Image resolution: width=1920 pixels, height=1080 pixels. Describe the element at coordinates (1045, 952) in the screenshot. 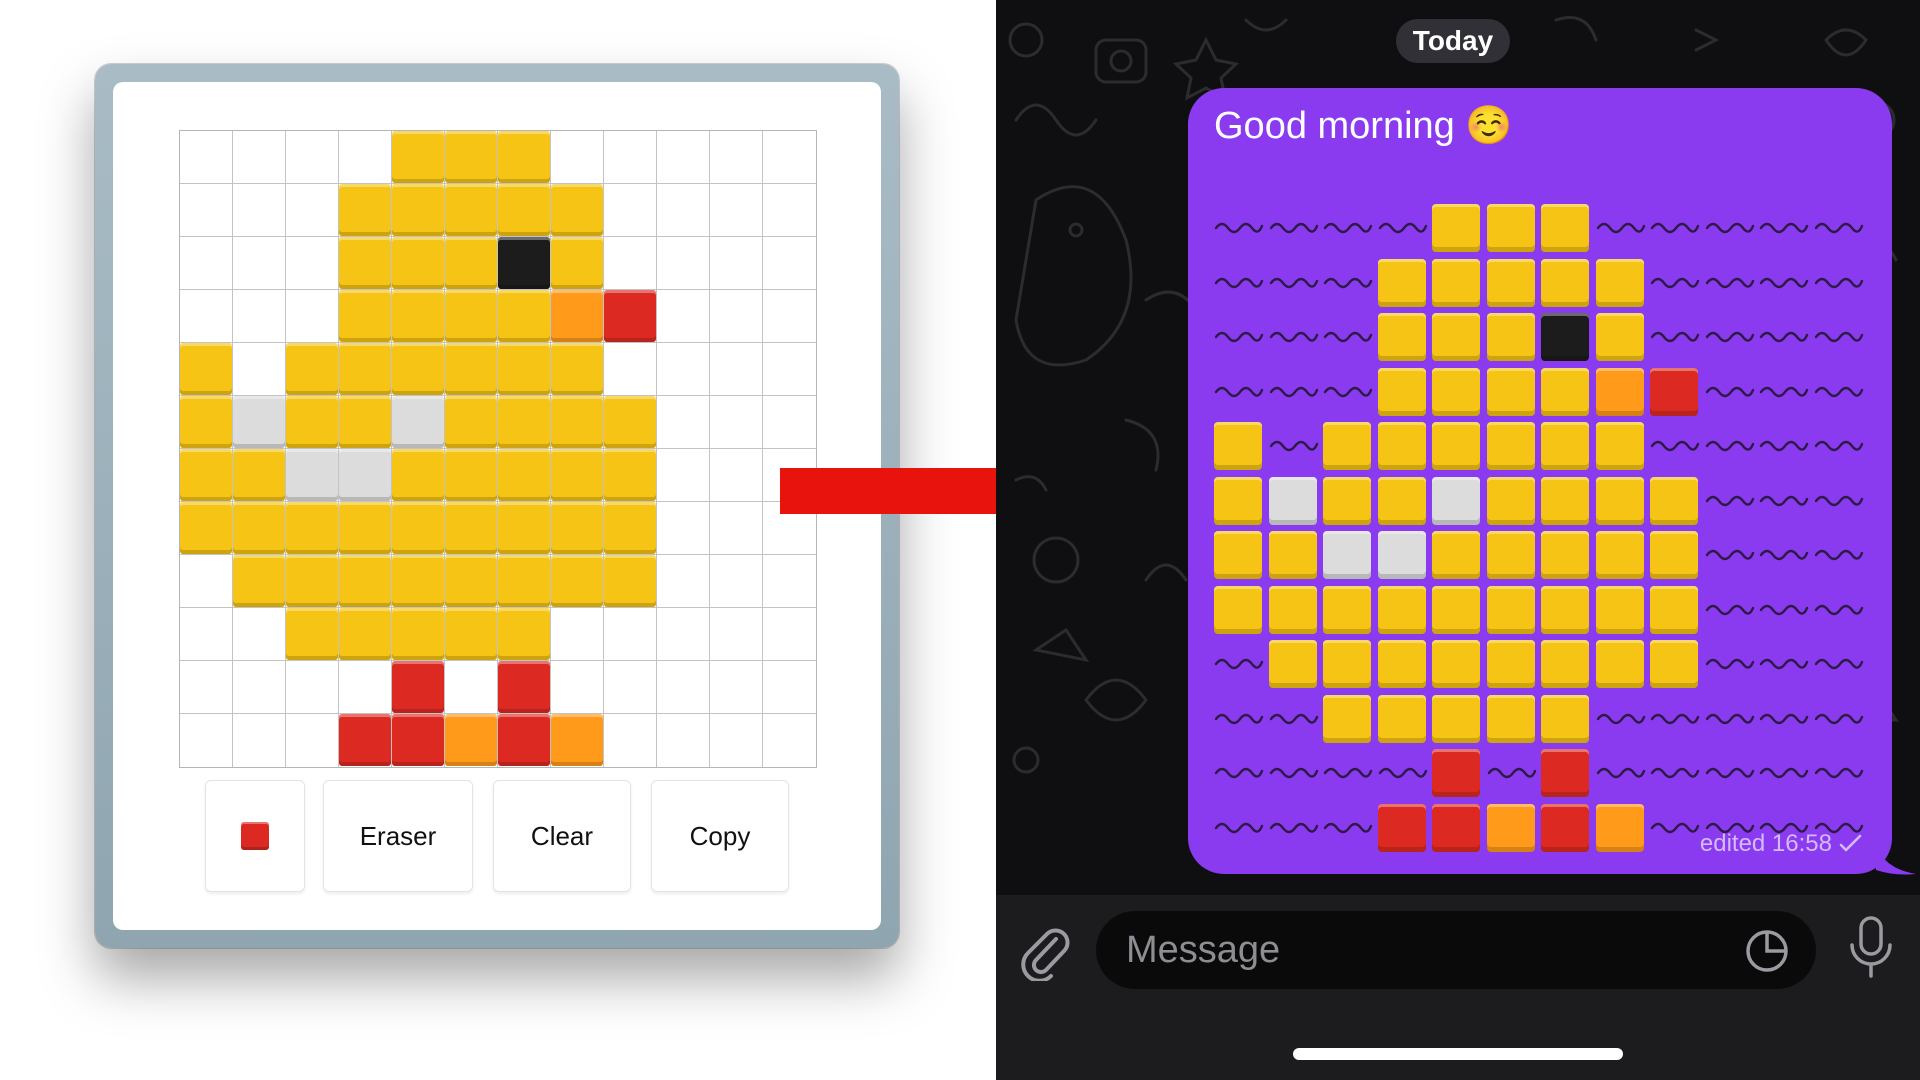

I see `paperclip-icon` at that location.